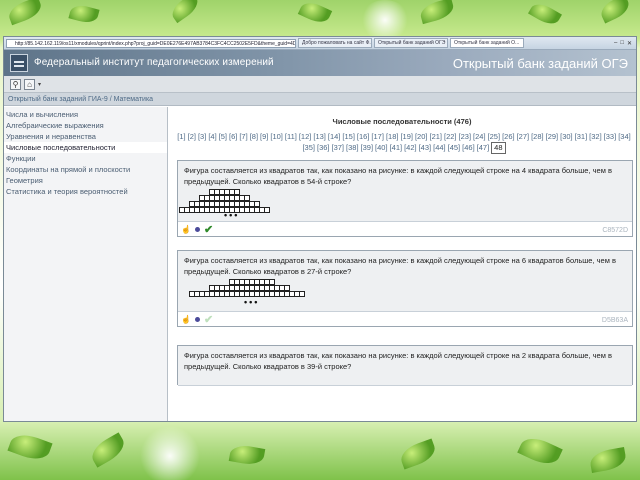 Image resolution: width=640 pixels, height=480 pixels. What do you see at coordinates (396, 148) in the screenshot?
I see `page-link: [41]` at bounding box center [396, 148].